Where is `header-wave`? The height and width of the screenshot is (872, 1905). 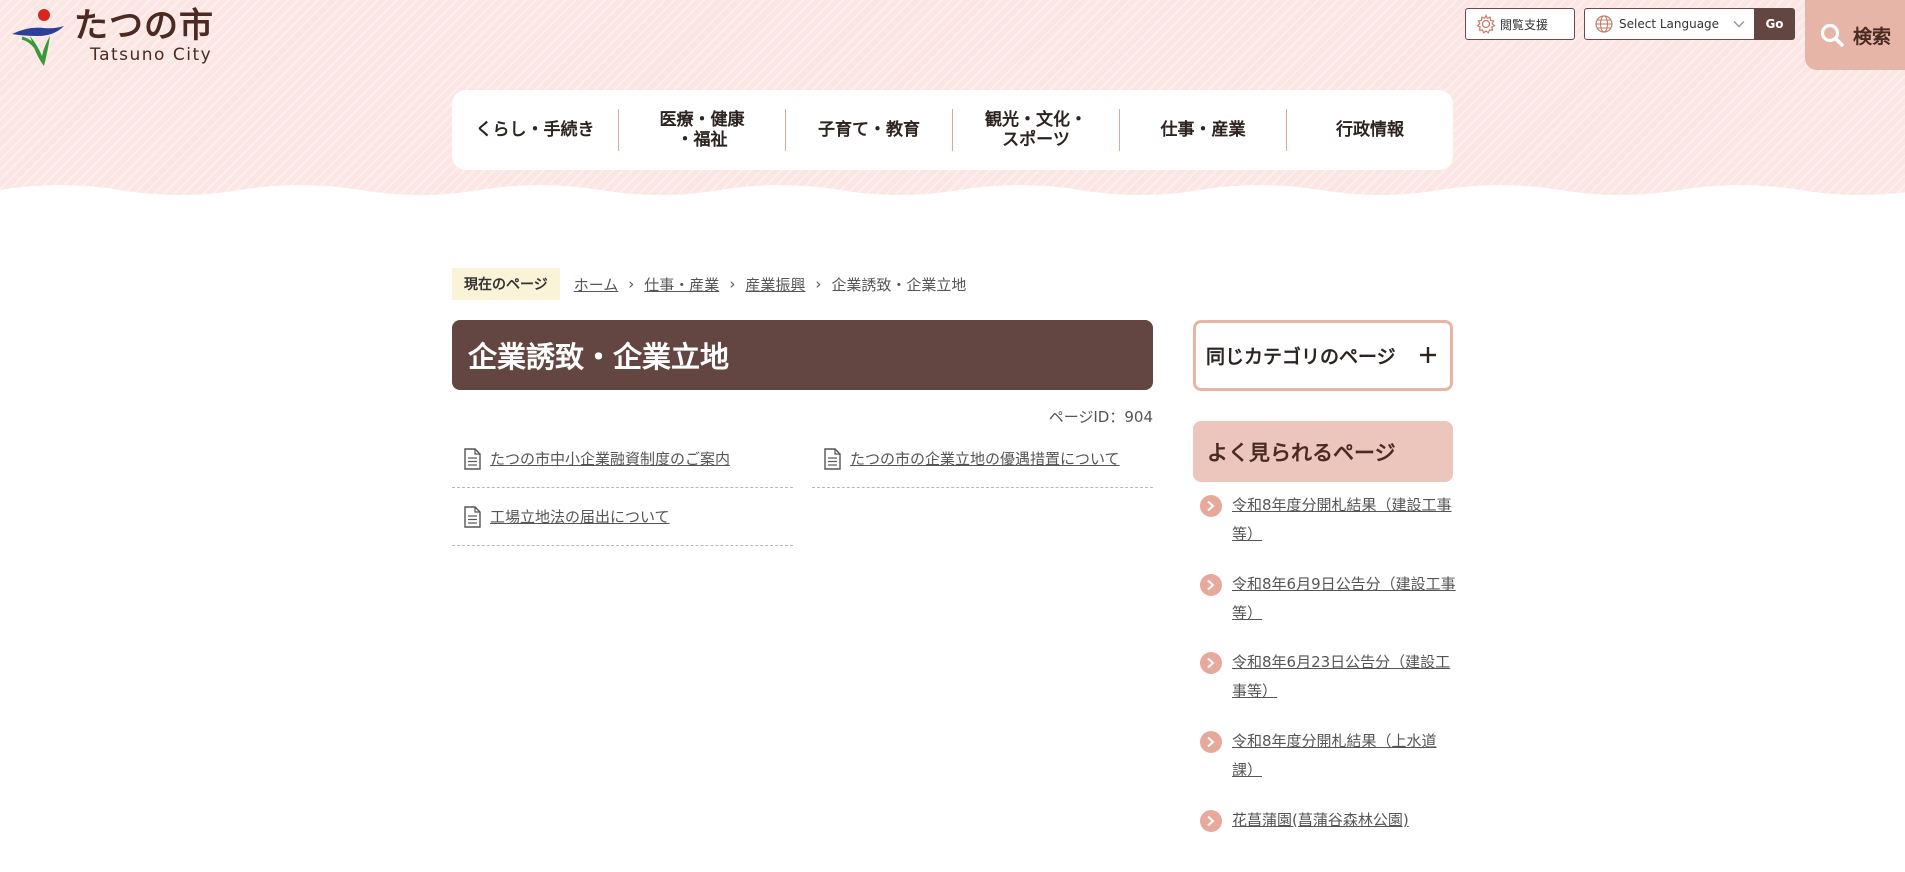 header-wave is located at coordinates (952, 202).